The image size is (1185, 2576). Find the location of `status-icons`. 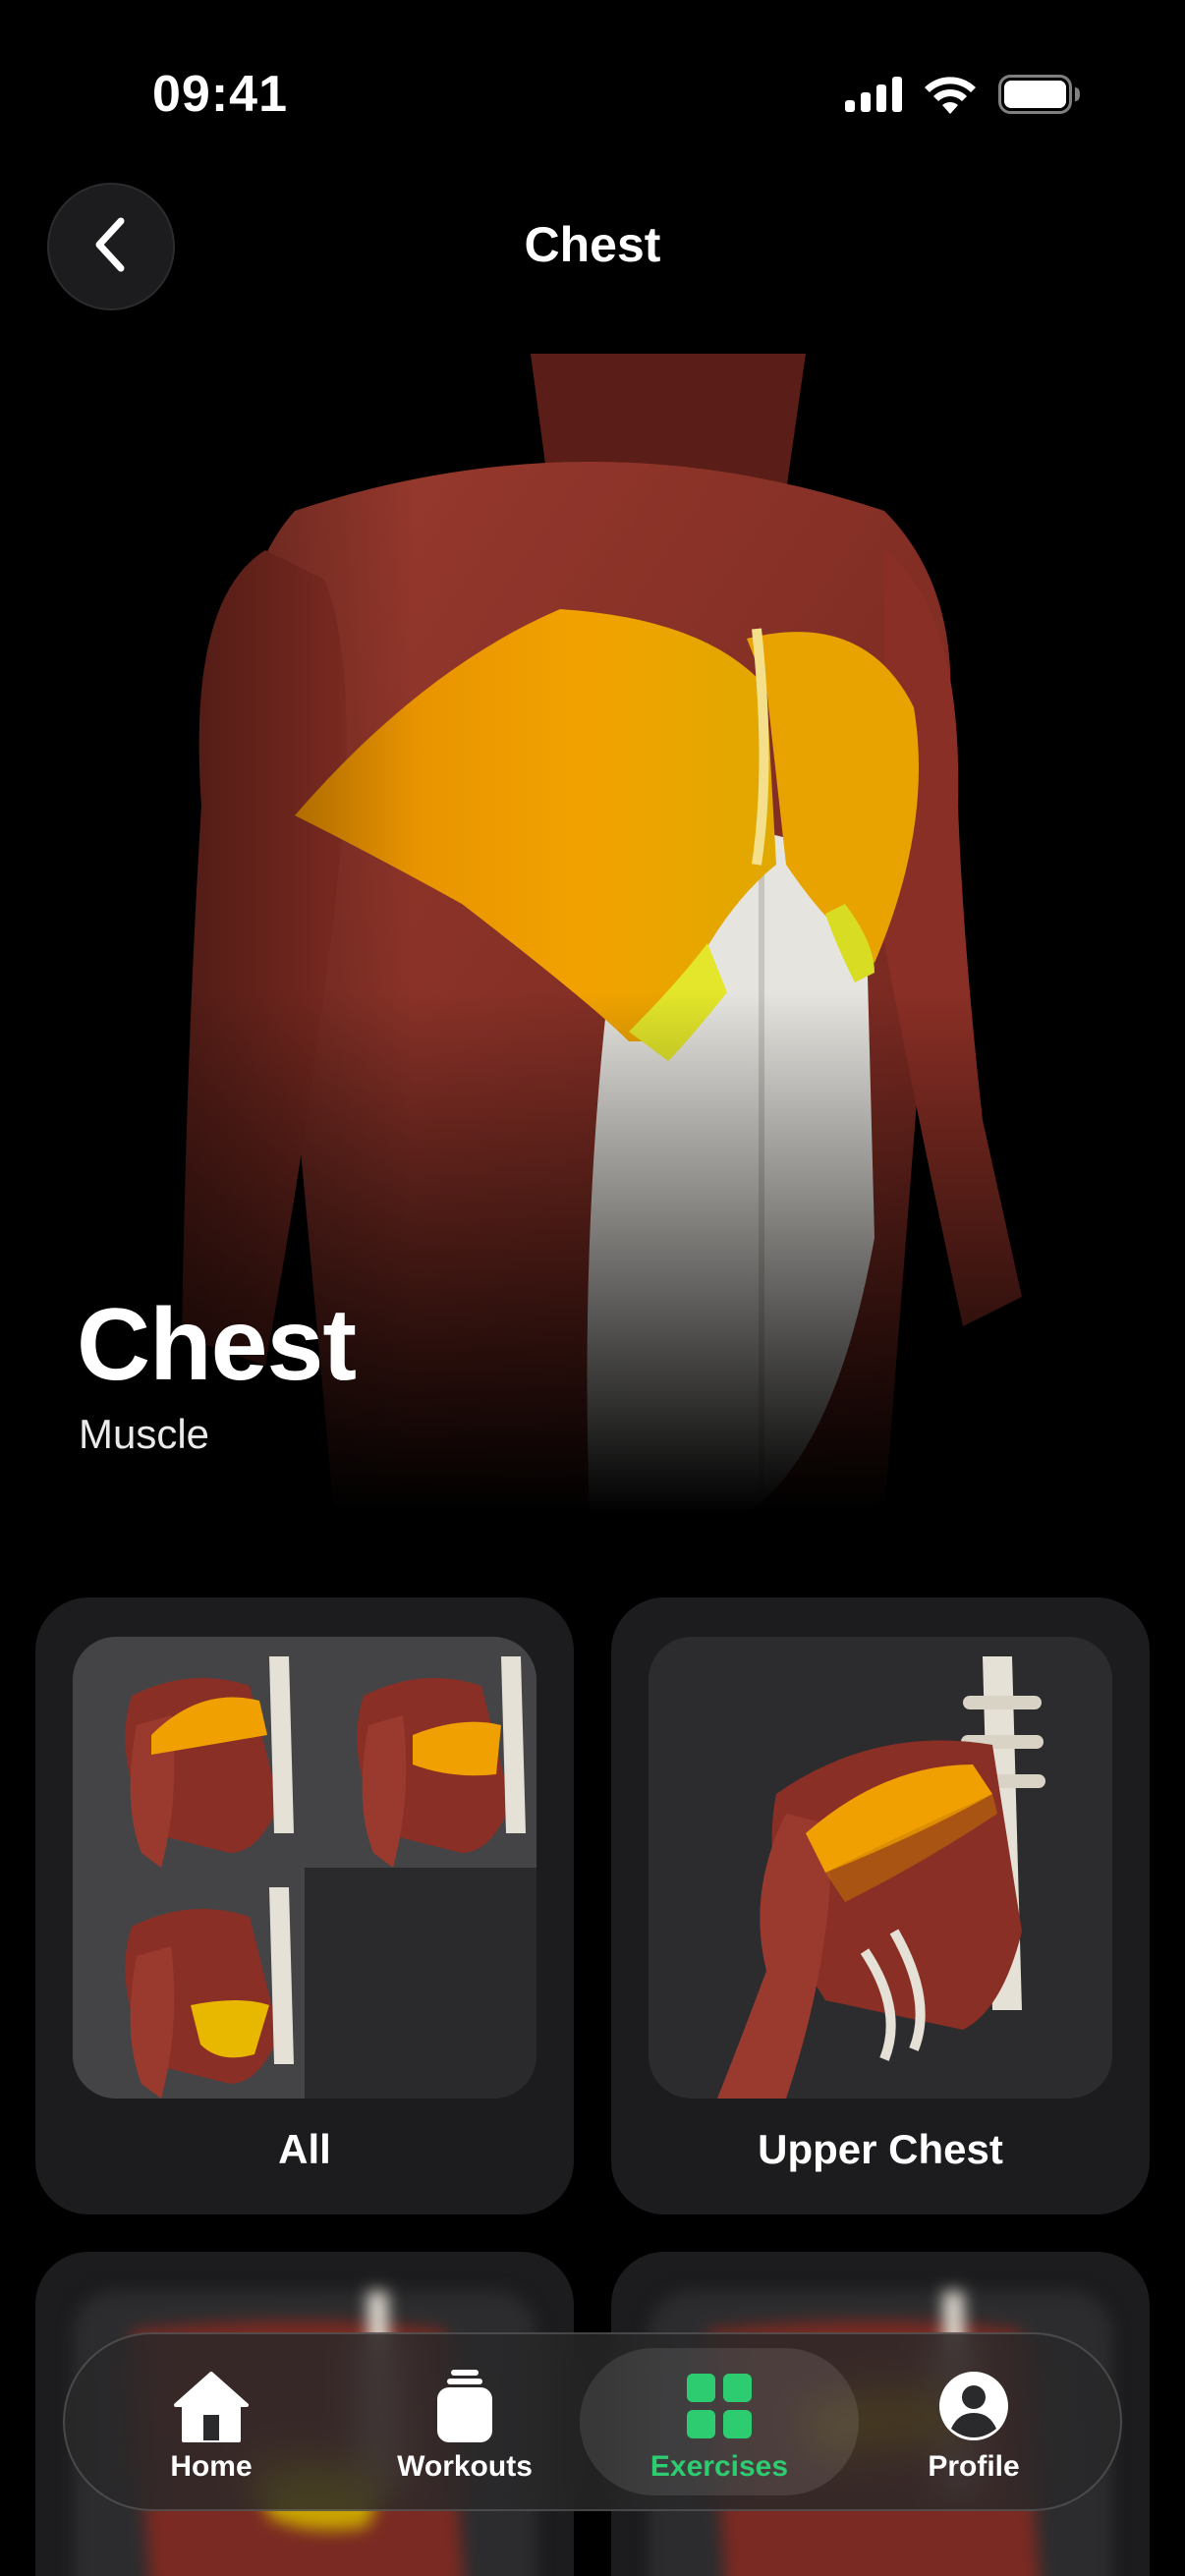

status-icons is located at coordinates (963, 97).